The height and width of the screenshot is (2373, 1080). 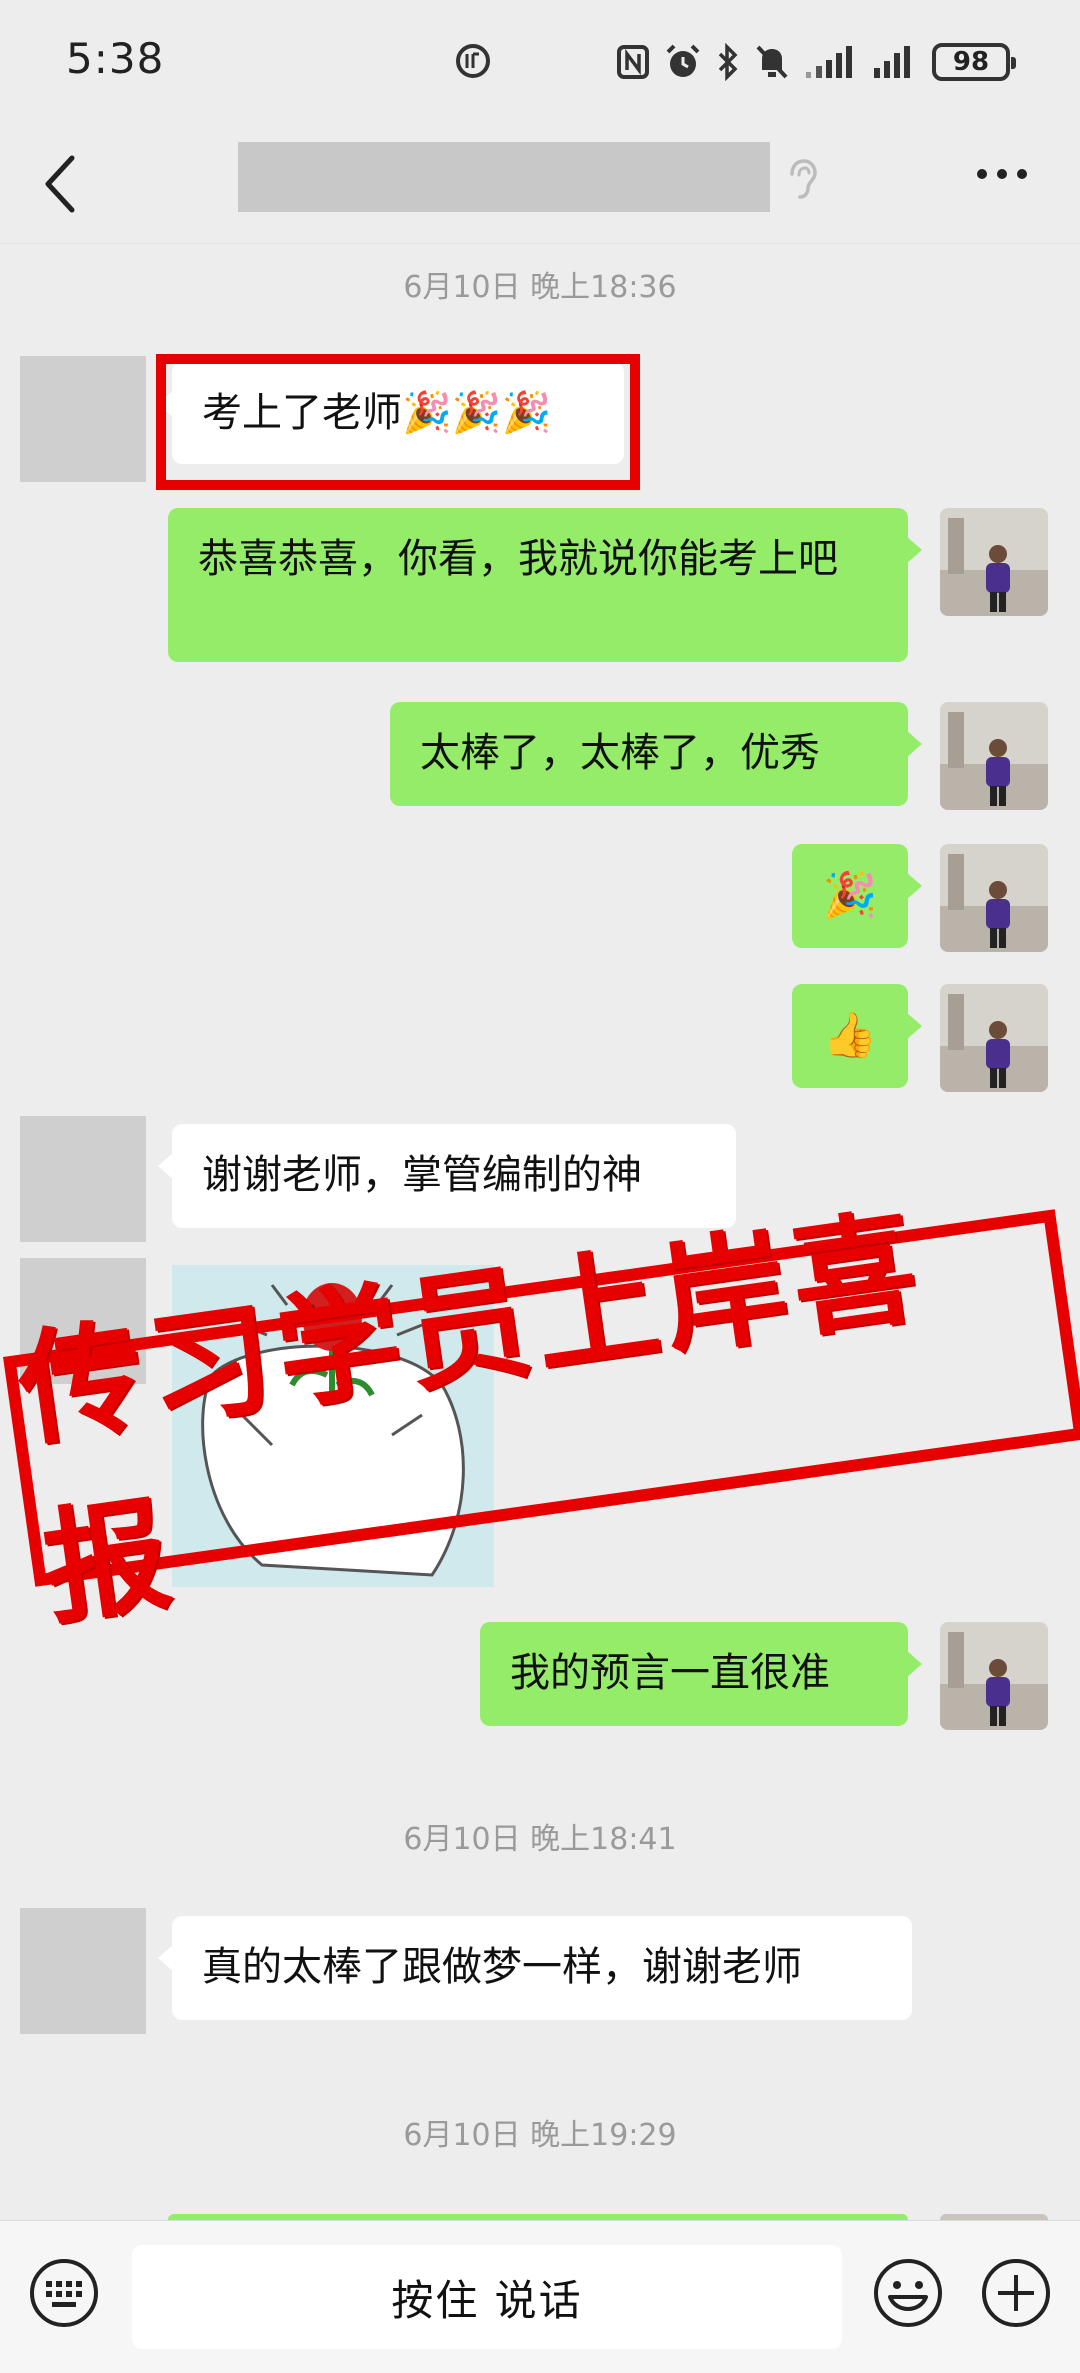 What do you see at coordinates (850, 1035) in the screenshot?
I see `thumbs-up-icon: 👍` at bounding box center [850, 1035].